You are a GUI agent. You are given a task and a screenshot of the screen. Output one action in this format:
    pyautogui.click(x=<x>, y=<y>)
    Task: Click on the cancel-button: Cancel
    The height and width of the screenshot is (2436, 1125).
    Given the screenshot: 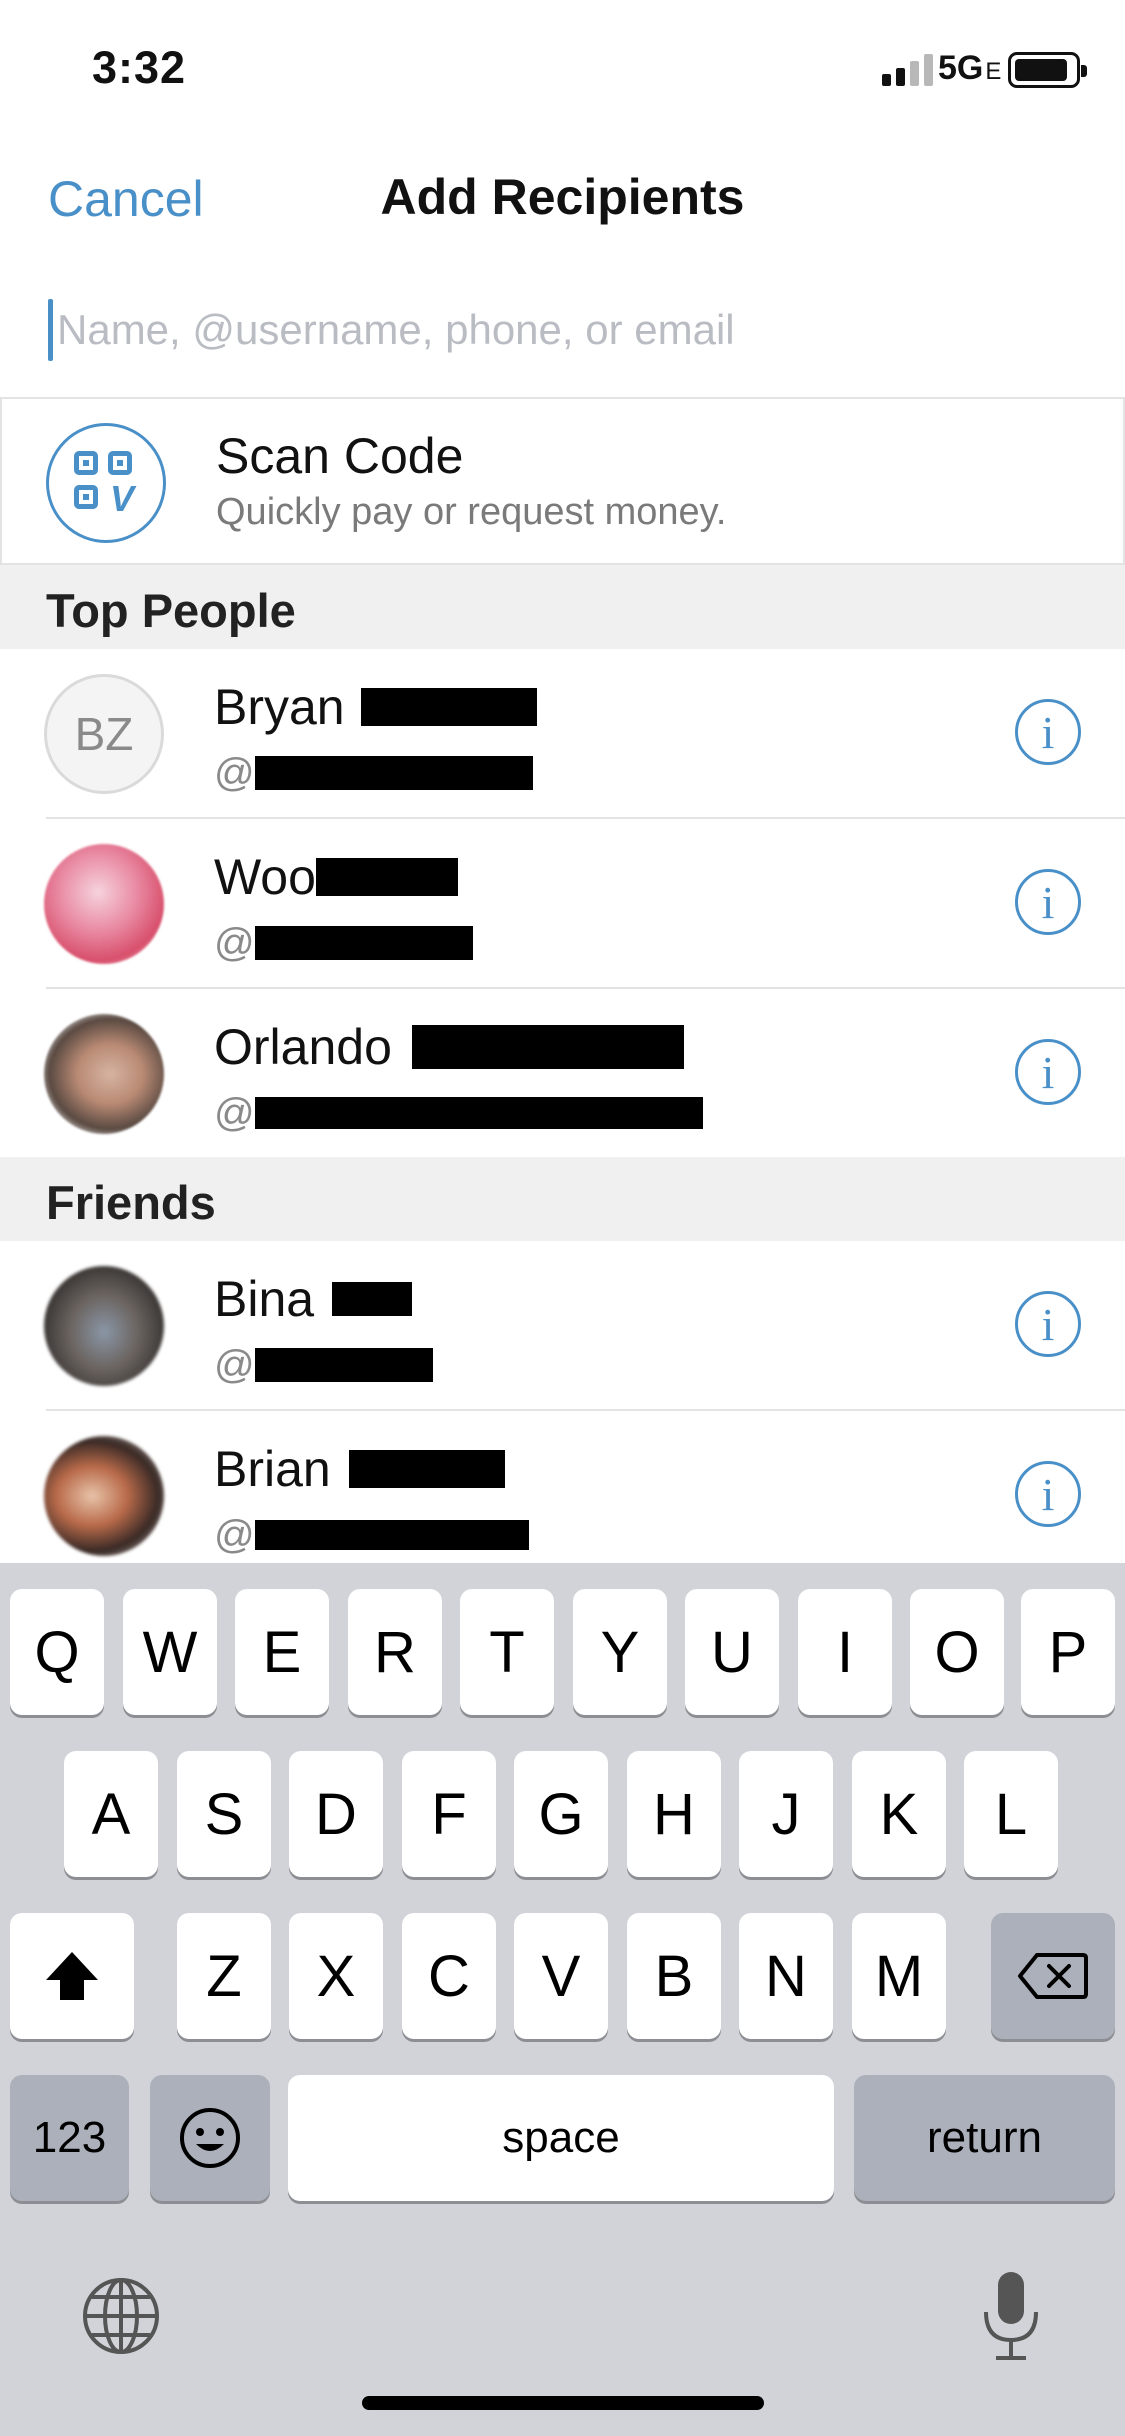 What is the action you would take?
    pyautogui.click(x=126, y=199)
    